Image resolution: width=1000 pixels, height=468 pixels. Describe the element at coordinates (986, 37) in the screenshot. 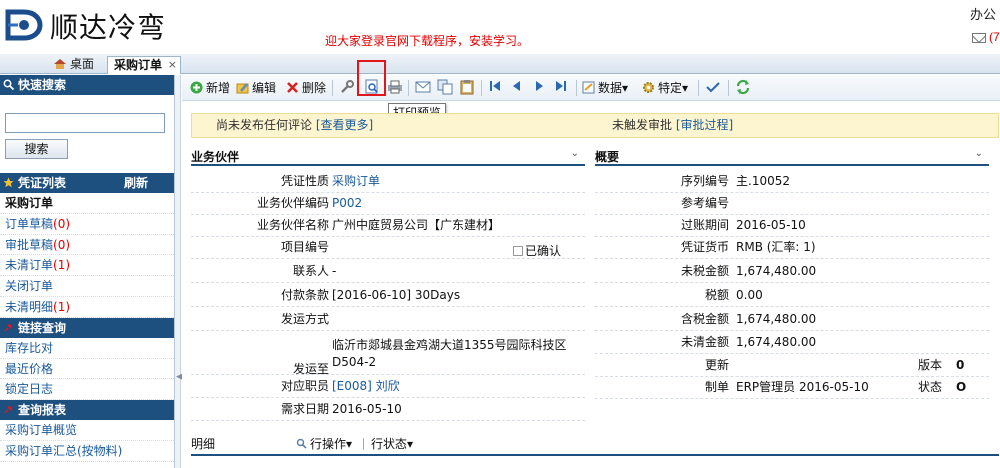

I see `mail-indicator: (7` at that location.